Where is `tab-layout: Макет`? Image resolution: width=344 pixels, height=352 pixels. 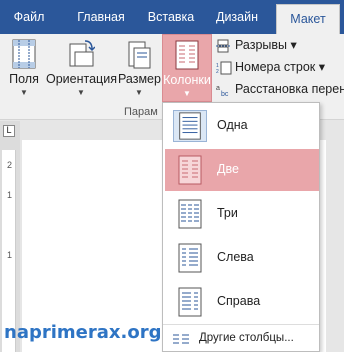
tab-layout: Макет is located at coordinates (308, 19).